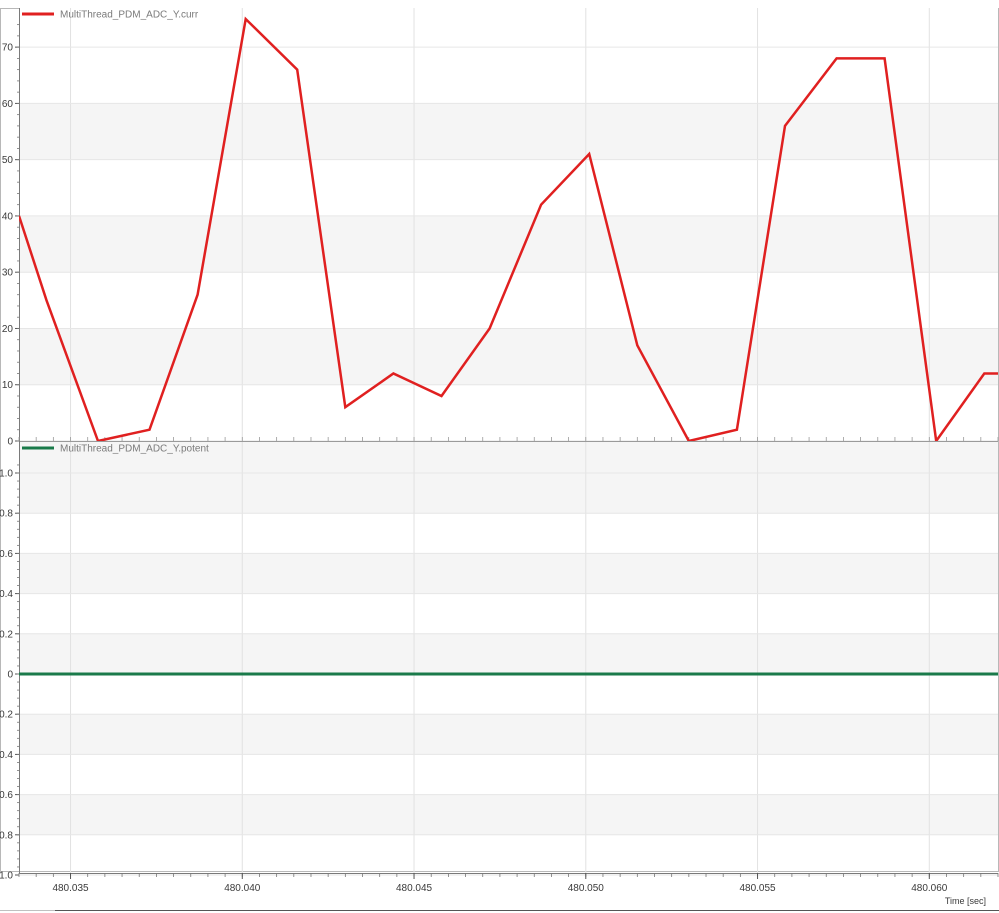  Describe the element at coordinates (70, 888) in the screenshot. I see `x-tick-label: 480.035` at that location.